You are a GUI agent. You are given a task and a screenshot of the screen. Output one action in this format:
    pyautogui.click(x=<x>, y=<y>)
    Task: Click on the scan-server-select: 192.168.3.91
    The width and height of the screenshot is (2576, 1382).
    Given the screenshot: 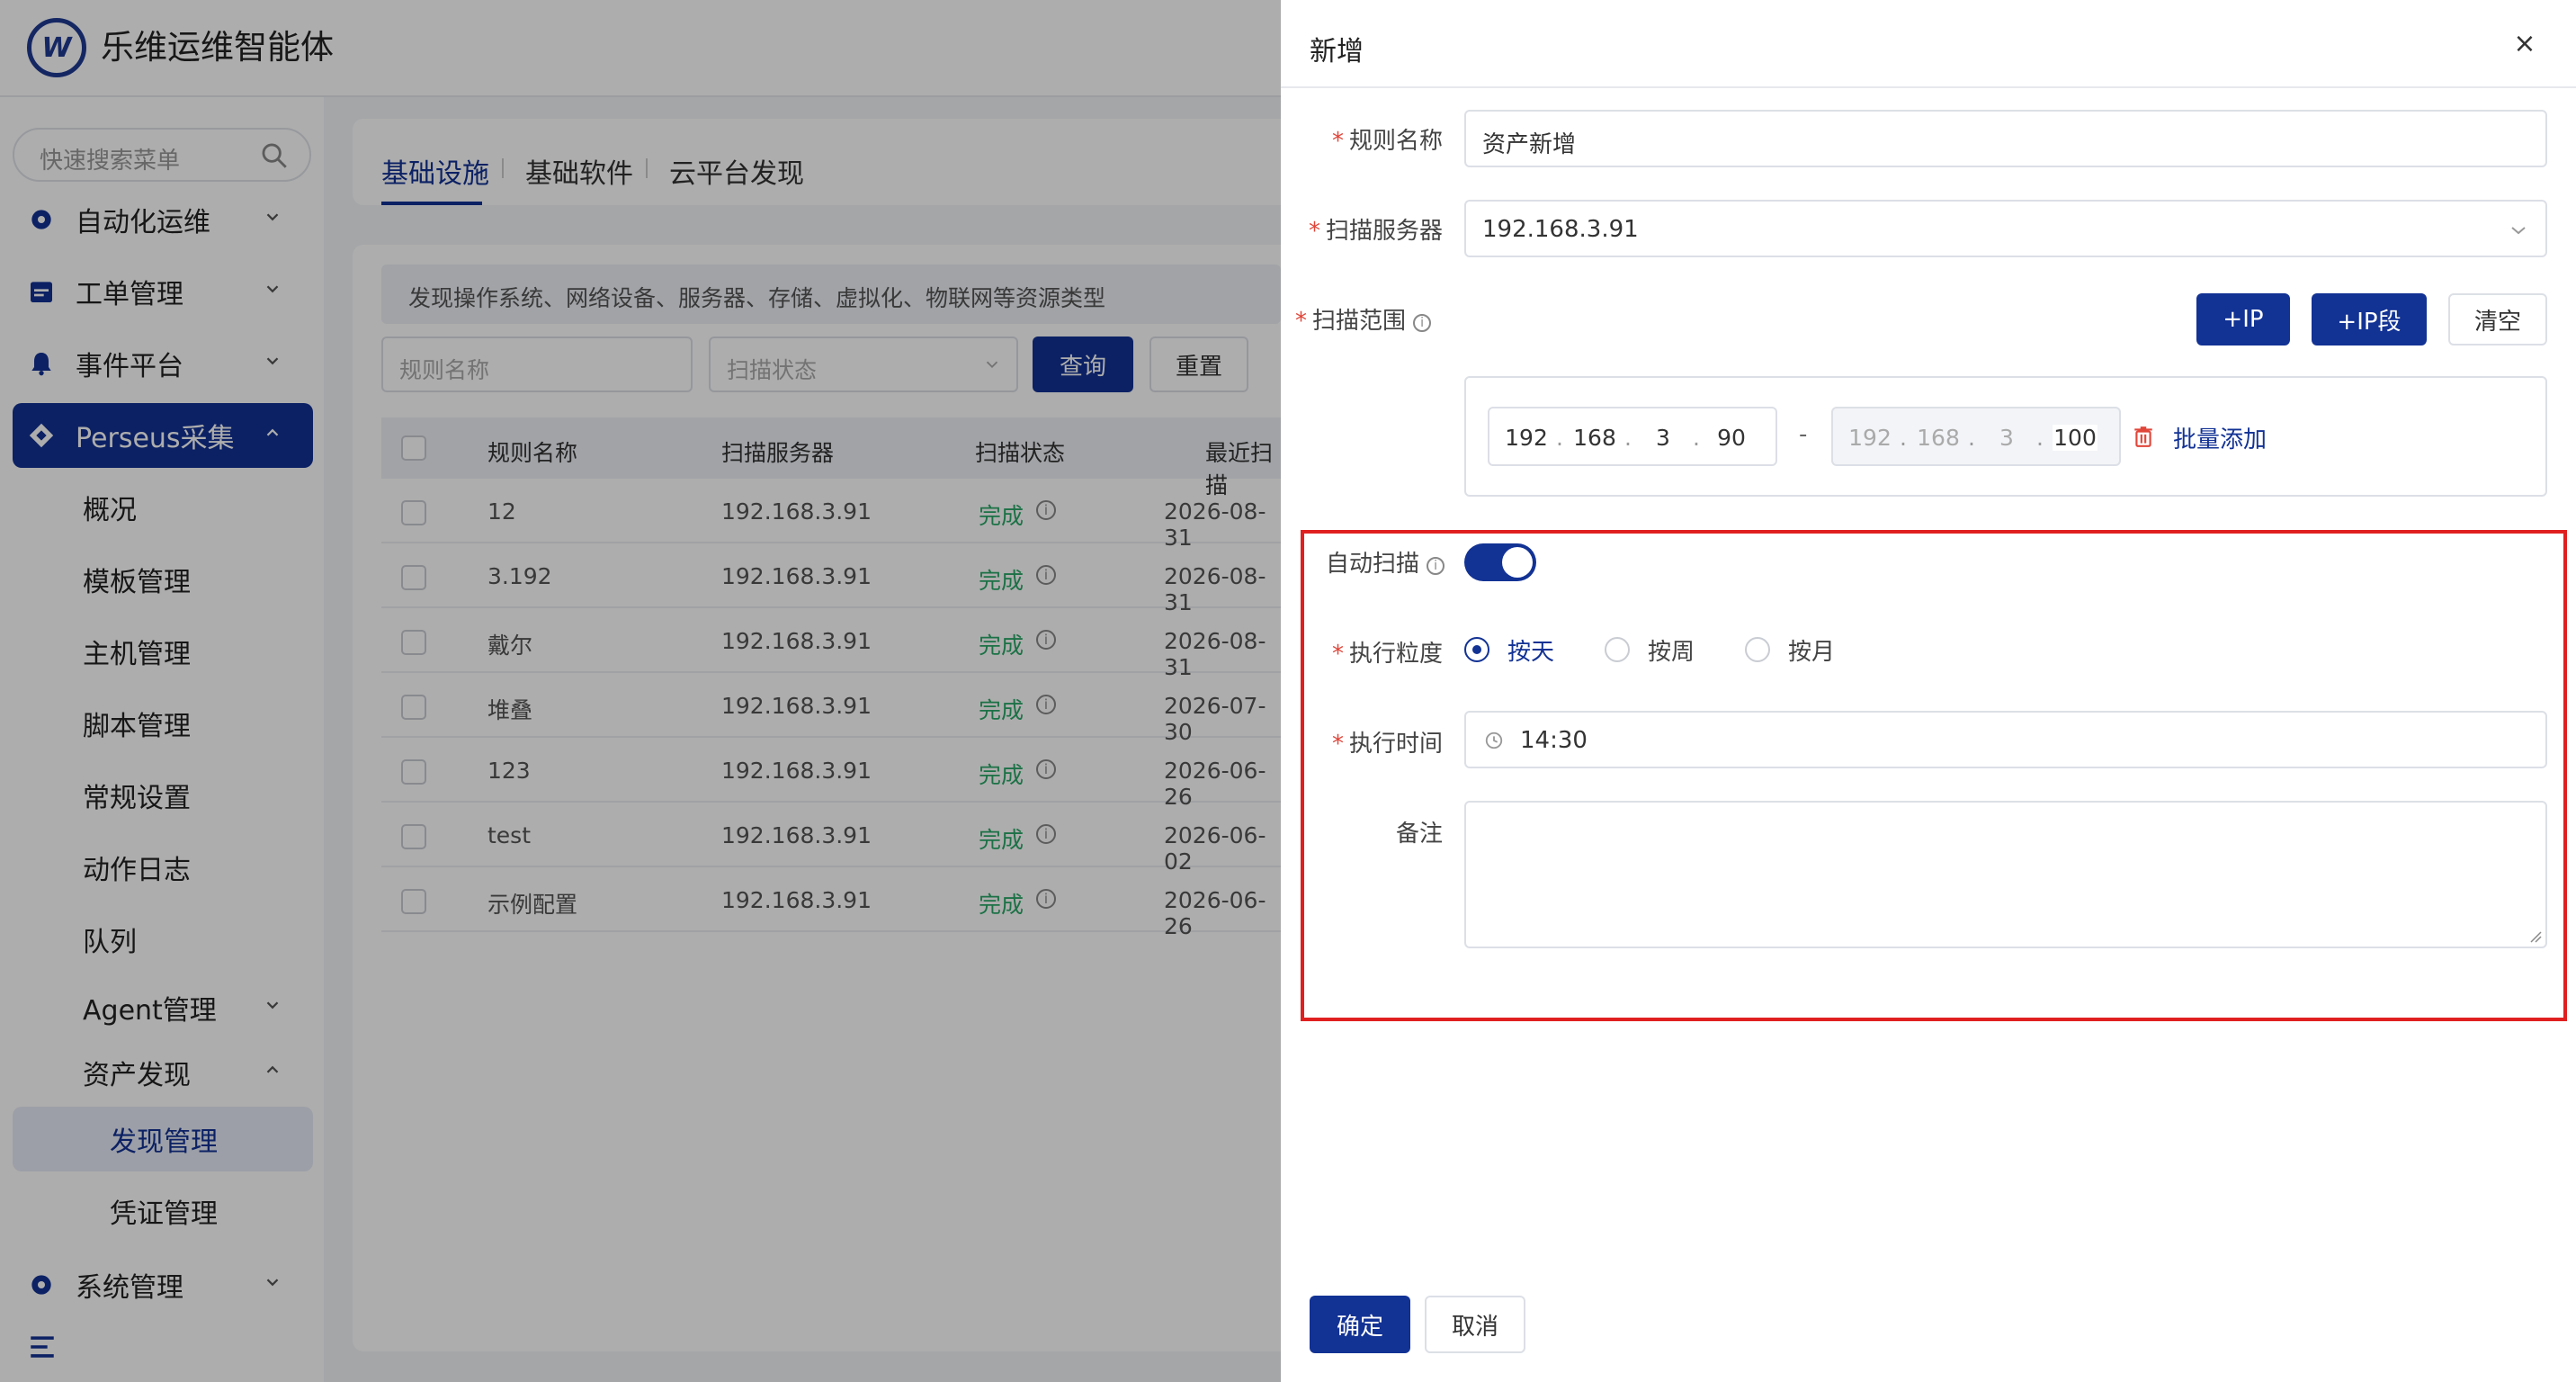 What is the action you would take?
    pyautogui.click(x=2006, y=229)
    